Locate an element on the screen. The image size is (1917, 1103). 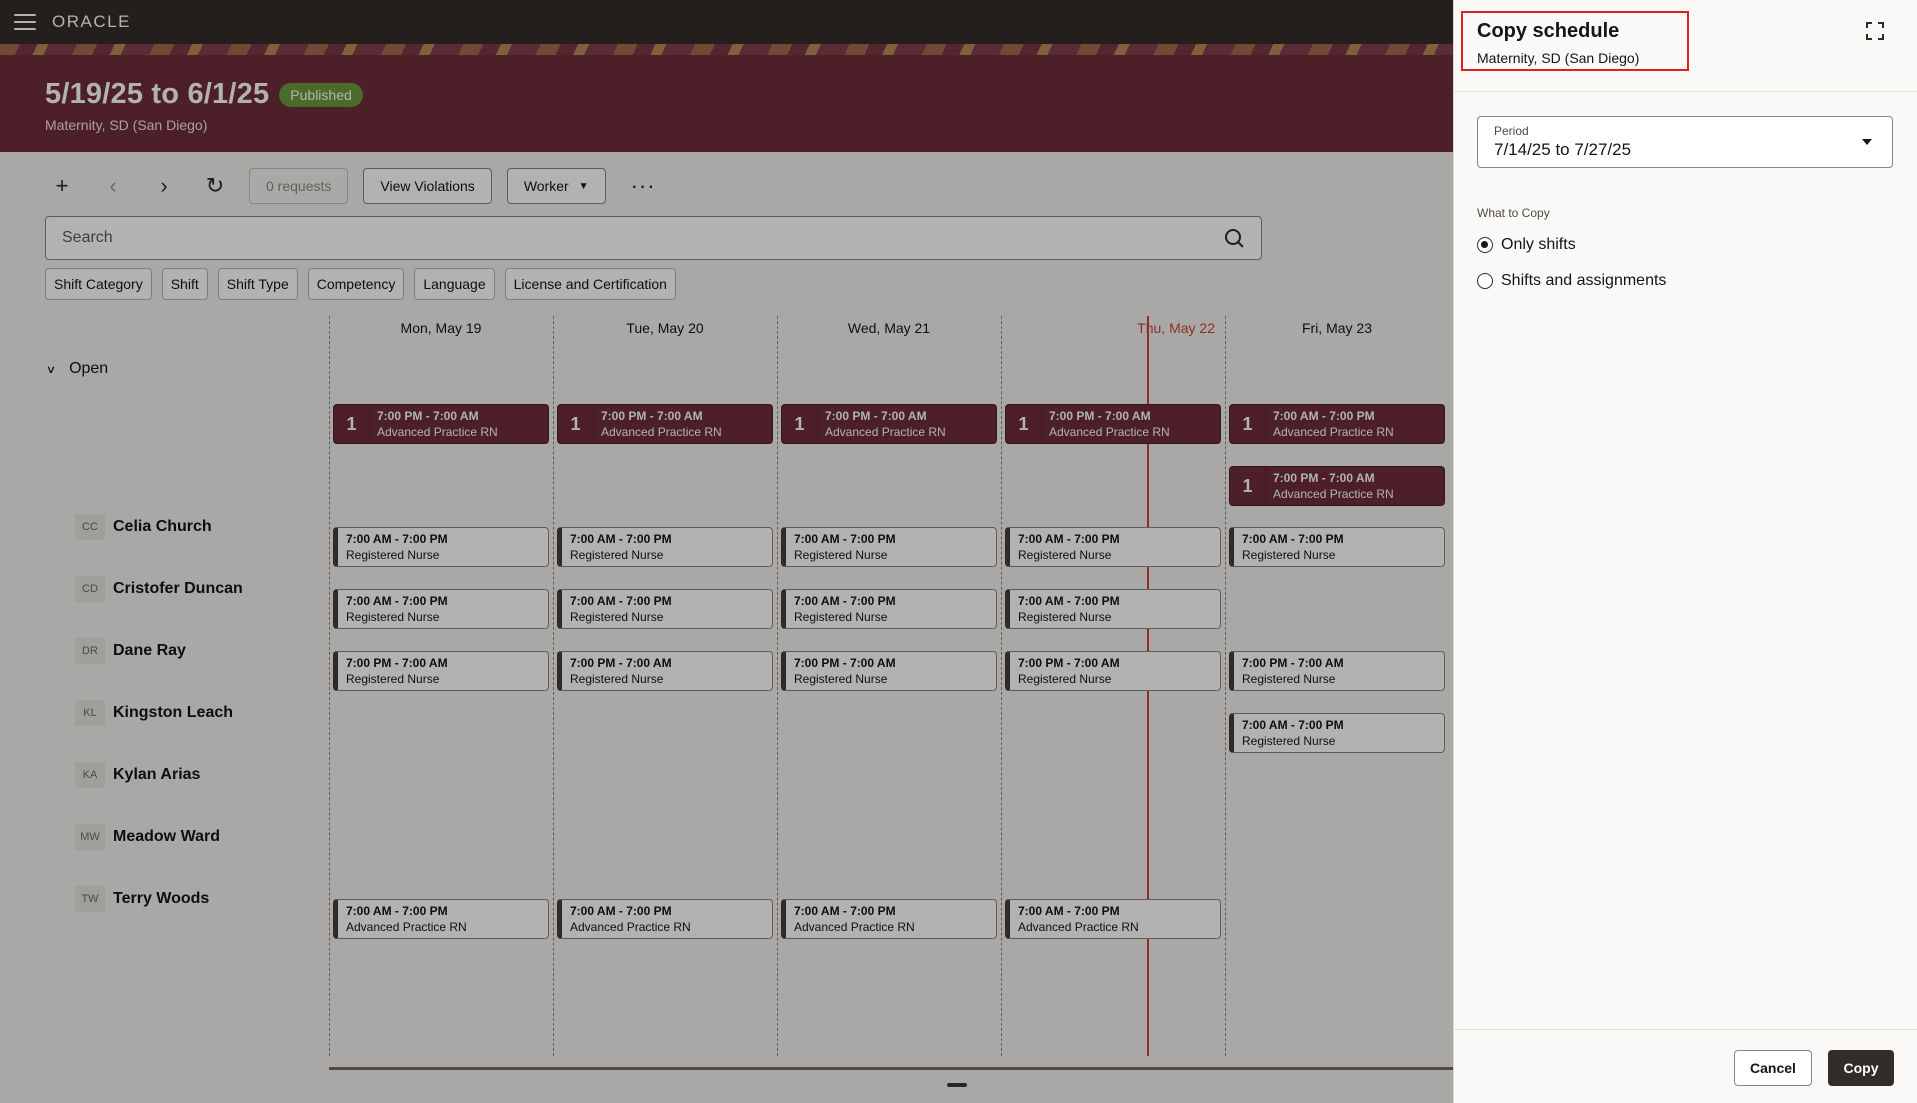
copy-button: Copy is located at coordinates (1861, 1068).